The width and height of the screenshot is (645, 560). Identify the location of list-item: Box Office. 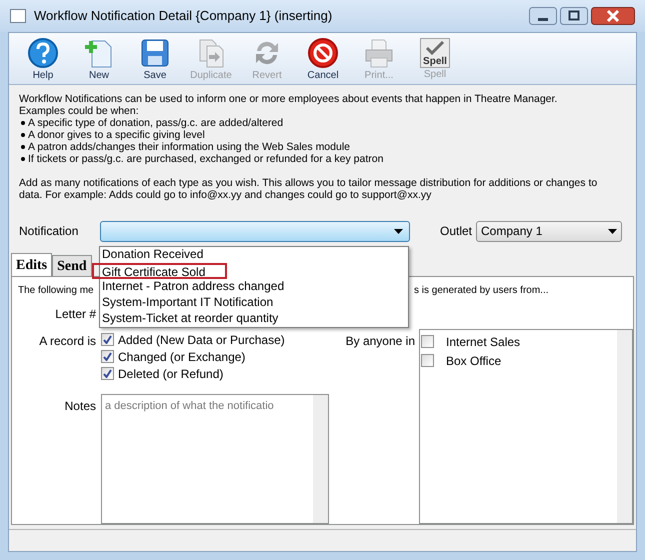
(474, 361).